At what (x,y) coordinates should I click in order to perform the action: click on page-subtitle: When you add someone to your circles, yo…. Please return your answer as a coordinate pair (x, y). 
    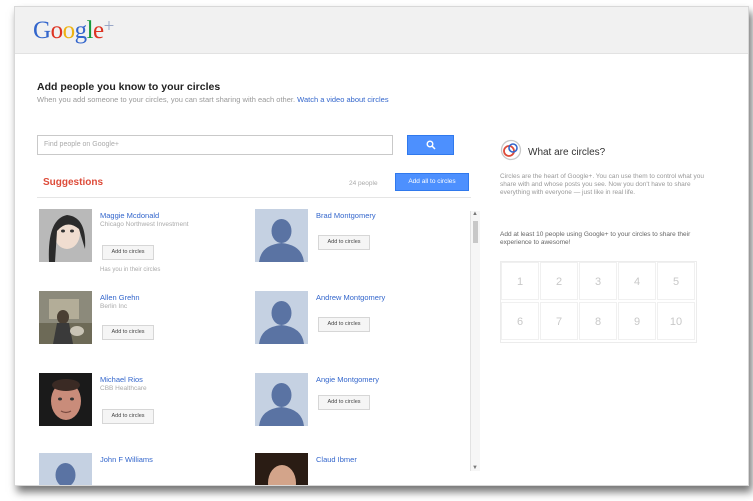
    Looking at the image, I should click on (213, 99).